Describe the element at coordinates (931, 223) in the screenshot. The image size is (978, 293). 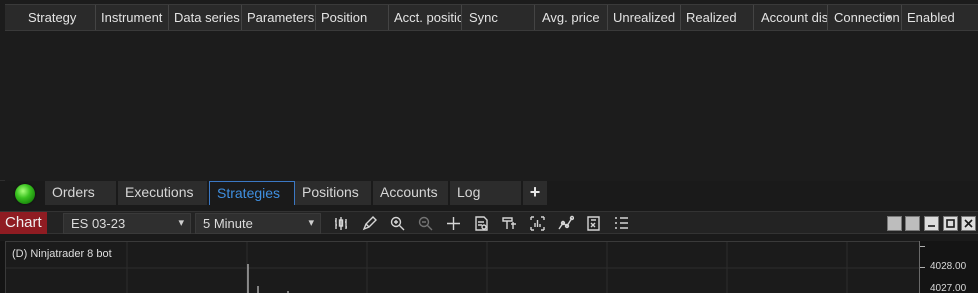
I see `minimize-icon` at that location.